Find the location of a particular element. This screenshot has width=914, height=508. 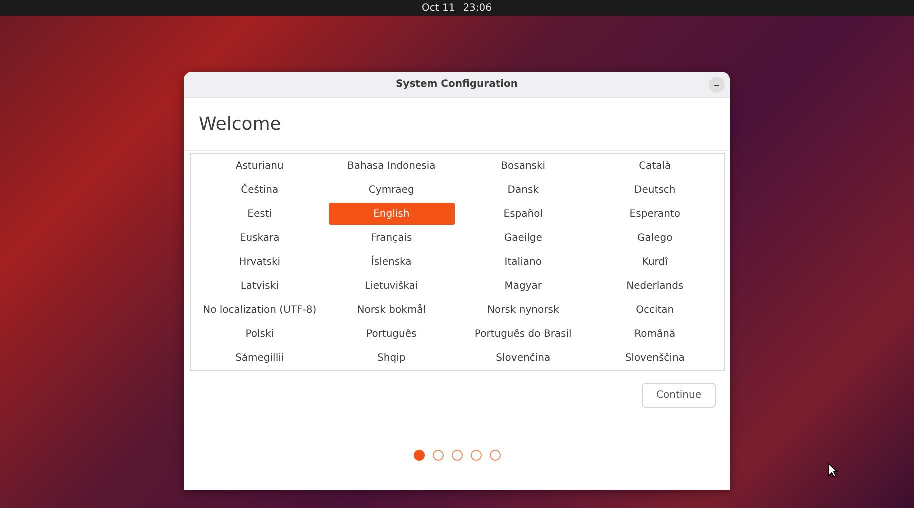

language-item: Eesti is located at coordinates (260, 214).